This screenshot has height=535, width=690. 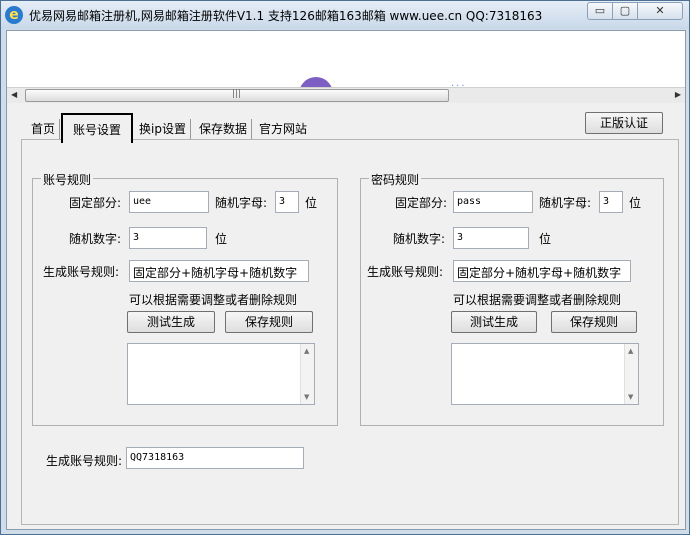 I want to click on password-rule-input: 固定部分+随机字母+随机数字, so click(x=542, y=271).